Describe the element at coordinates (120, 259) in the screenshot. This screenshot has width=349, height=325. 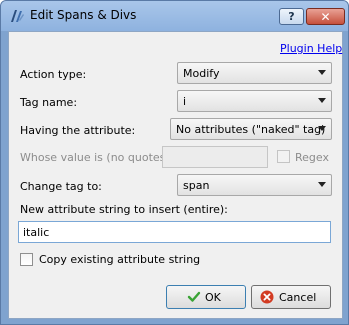
I see `copy-existing-label: Copy existing attribute string` at that location.